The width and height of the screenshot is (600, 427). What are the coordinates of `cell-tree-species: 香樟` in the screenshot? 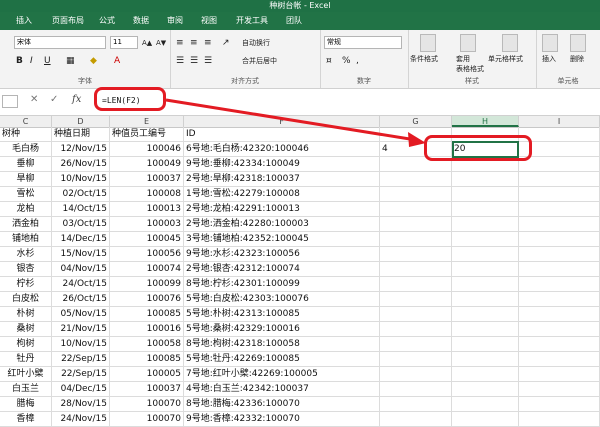 It's located at (26, 419).